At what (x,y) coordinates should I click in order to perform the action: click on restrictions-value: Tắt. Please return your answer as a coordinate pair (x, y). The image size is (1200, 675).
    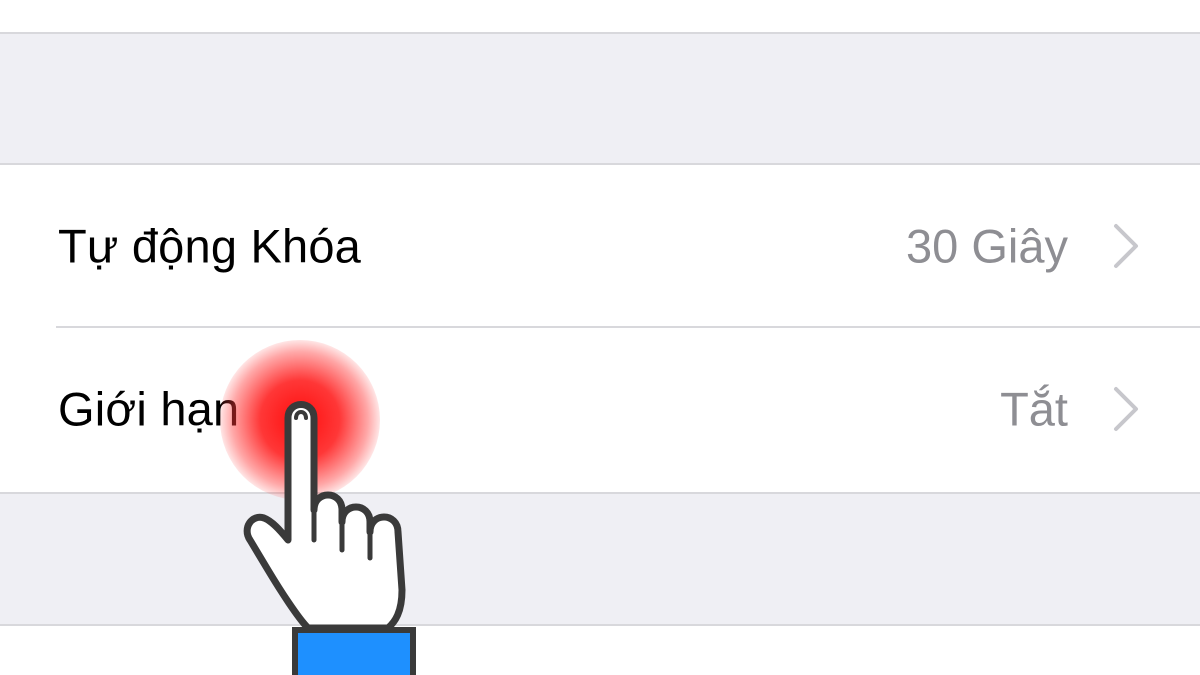
    Looking at the image, I should click on (1034, 409).